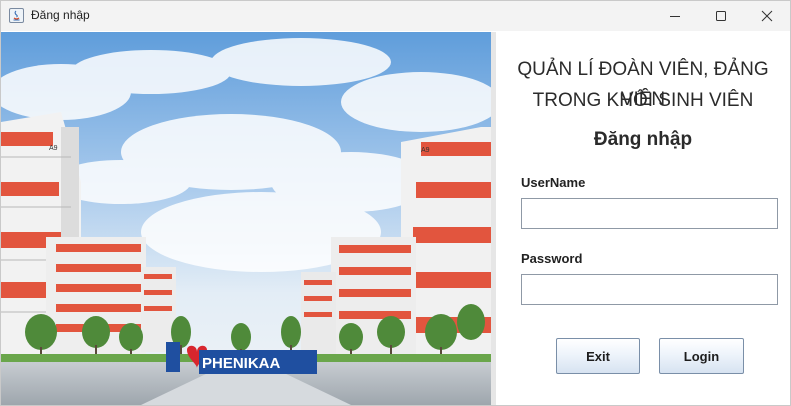 The image size is (791, 406). I want to click on minimize-icon, so click(675, 16).